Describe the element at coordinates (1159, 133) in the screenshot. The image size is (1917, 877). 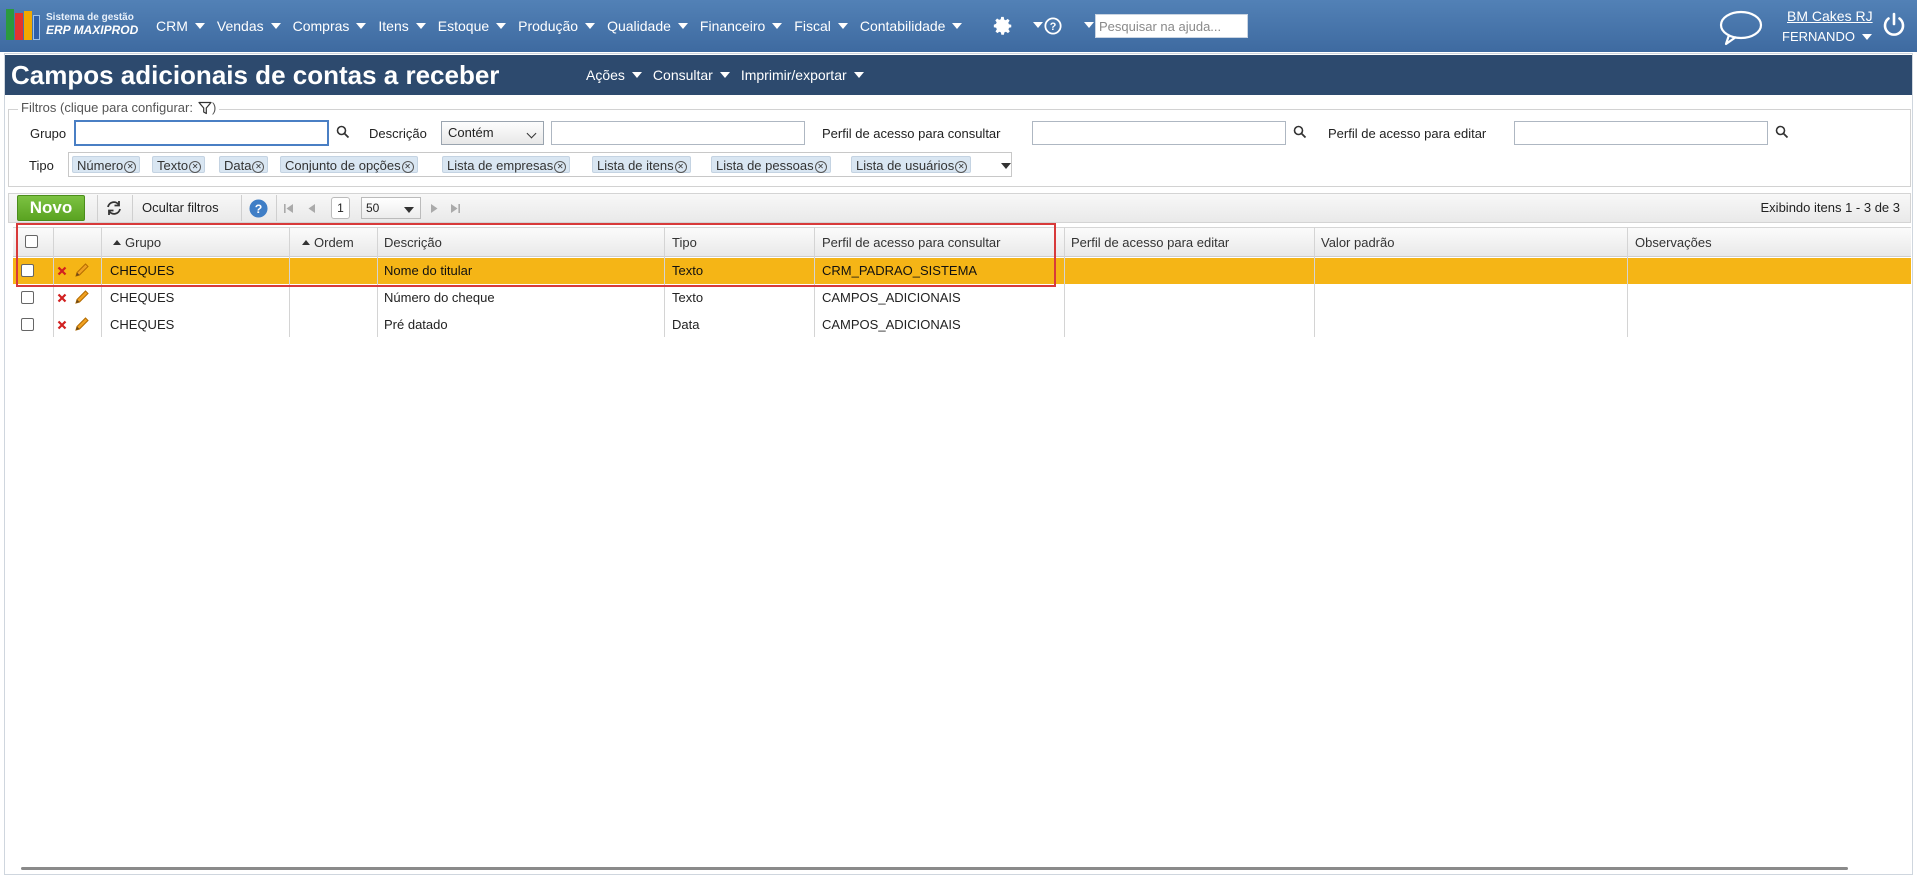
I see `perfil-consultar-input` at that location.